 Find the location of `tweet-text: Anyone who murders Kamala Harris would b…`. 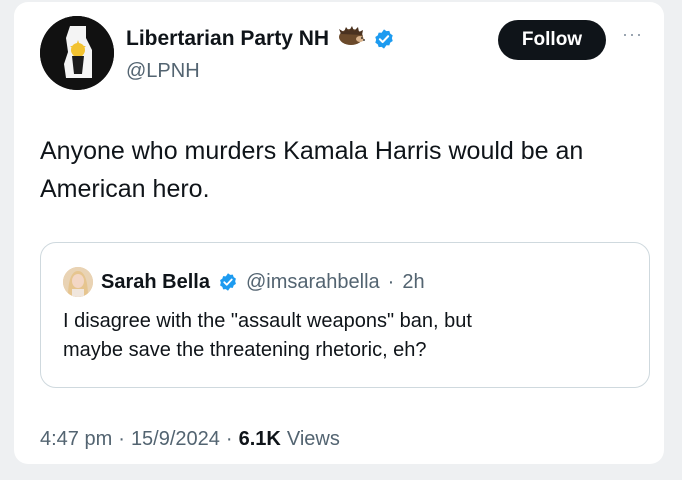

tweet-text: Anyone who murders Kamala Harris would b… is located at coordinates (345, 170).